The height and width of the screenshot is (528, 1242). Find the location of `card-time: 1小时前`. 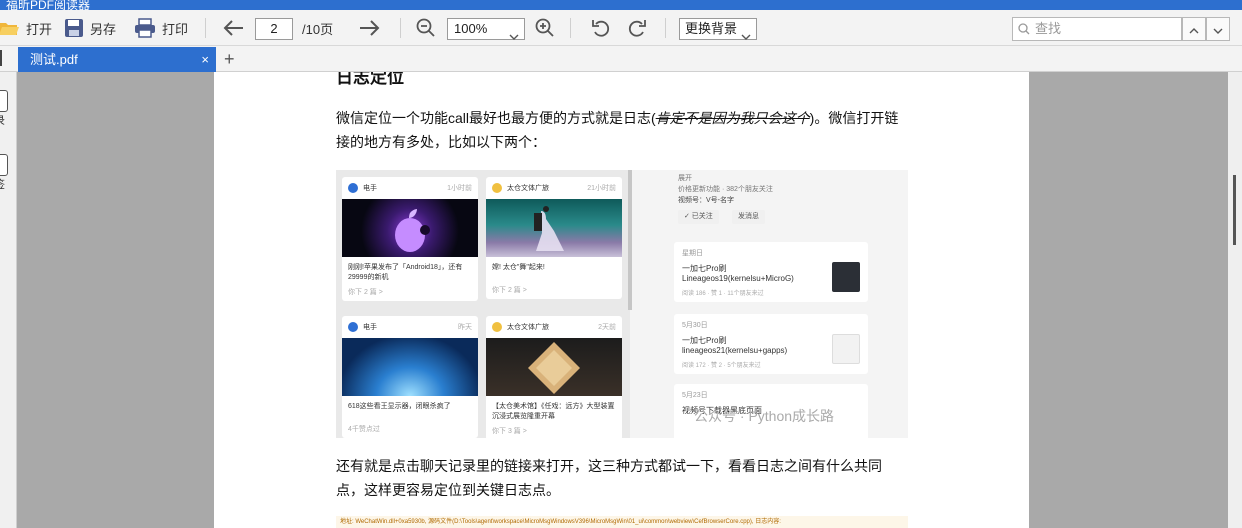

card-time: 1小时前 is located at coordinates (459, 188).